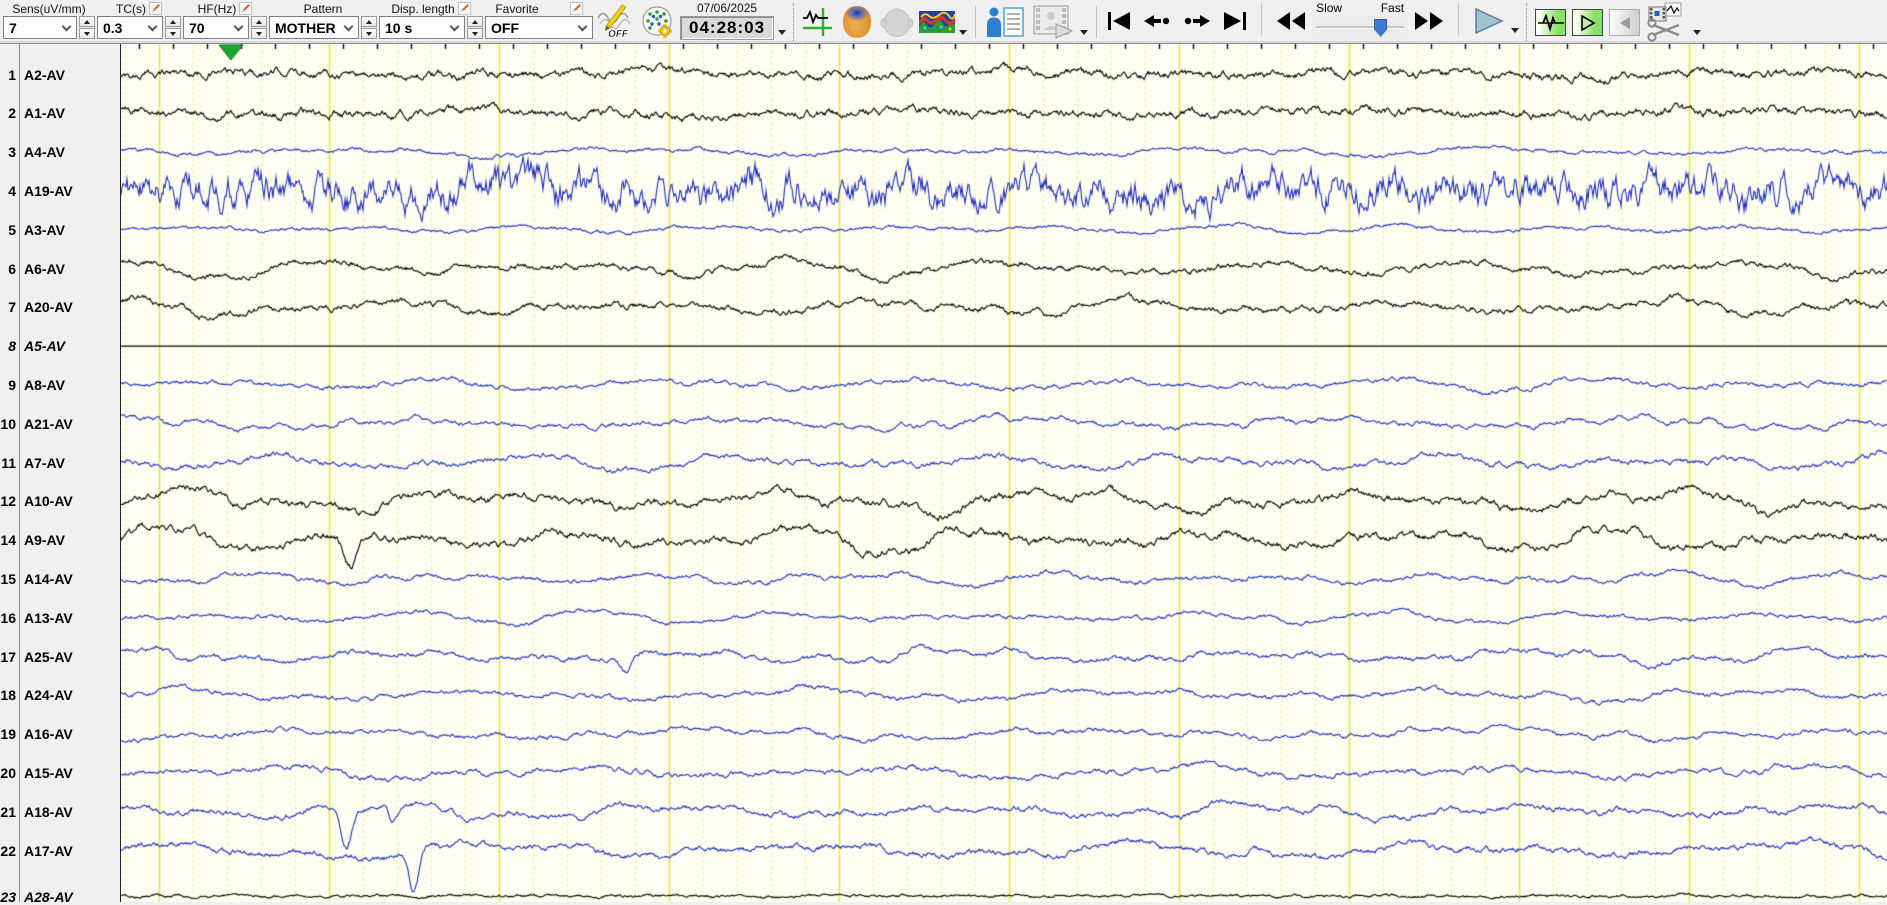  What do you see at coordinates (1392, 8) in the screenshot?
I see `fast-label: Fast` at bounding box center [1392, 8].